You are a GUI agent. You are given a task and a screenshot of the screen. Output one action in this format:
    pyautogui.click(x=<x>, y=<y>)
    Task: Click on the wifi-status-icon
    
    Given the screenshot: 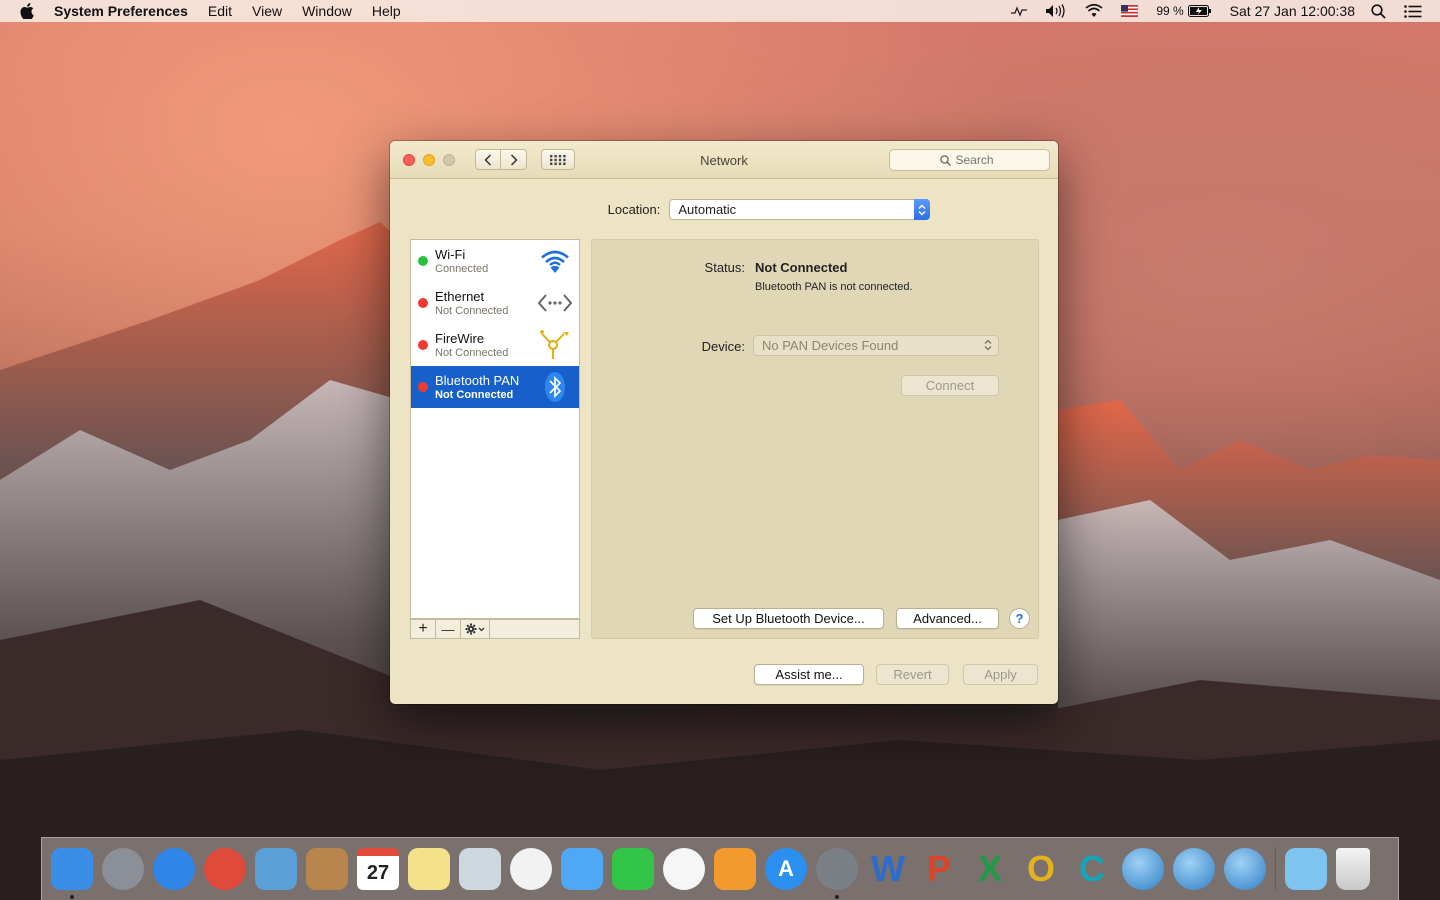 What is the action you would take?
    pyautogui.click(x=1094, y=11)
    